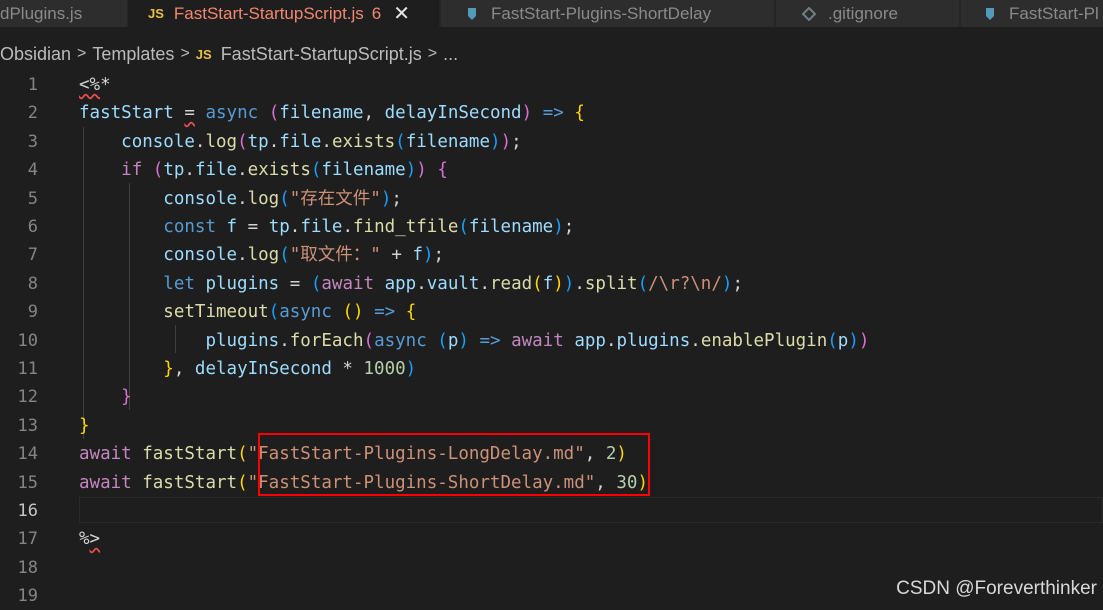 Image resolution: width=1103 pixels, height=610 pixels. I want to click on tab-faststart-plugins-shortdelay: FastStart-Plugins-ShortDelay, so click(608, 13).